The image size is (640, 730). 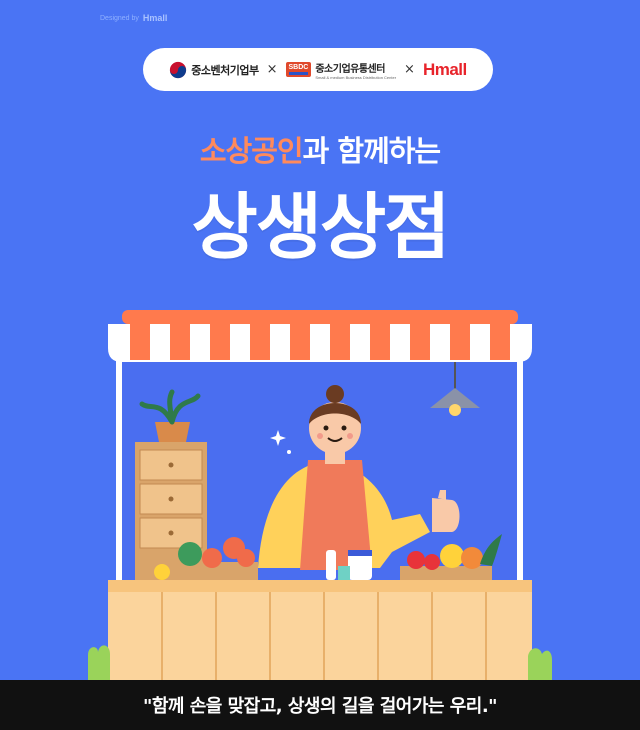 I want to click on awning-stripes, so click(x=320, y=343).